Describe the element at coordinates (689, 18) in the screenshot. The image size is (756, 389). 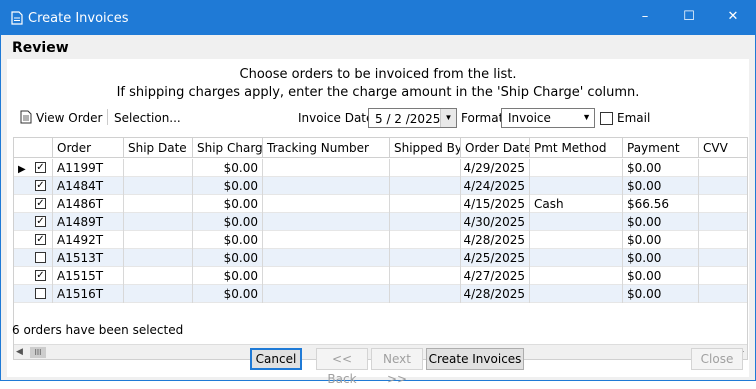
I see `maximize-button: ☐` at that location.